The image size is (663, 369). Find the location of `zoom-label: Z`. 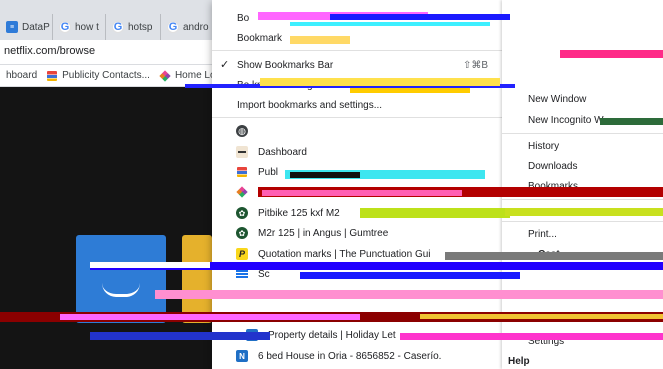

zoom-label: Z is located at coordinates (531, 212).